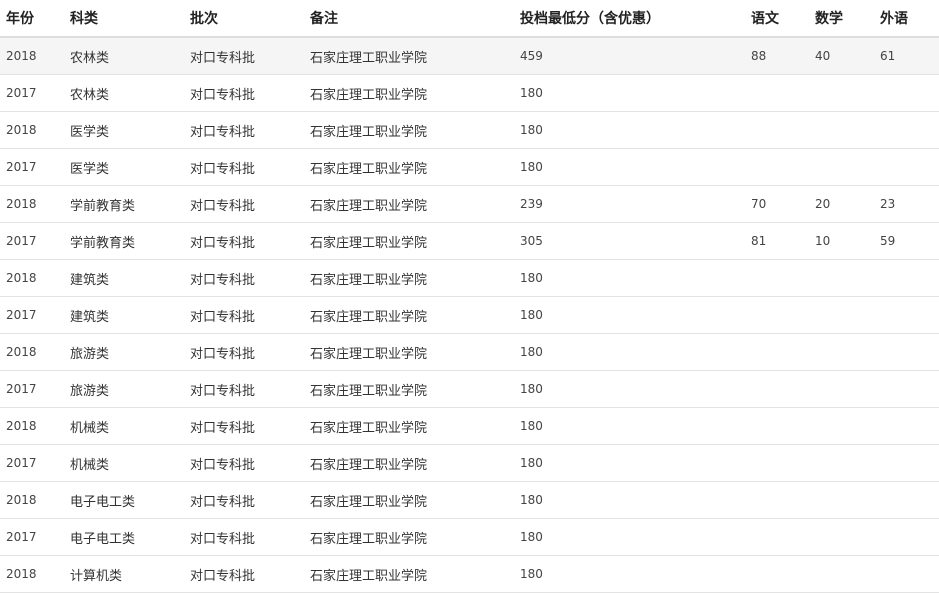  What do you see at coordinates (841, 241) in the screenshot?
I see `cell-math: 10` at bounding box center [841, 241].